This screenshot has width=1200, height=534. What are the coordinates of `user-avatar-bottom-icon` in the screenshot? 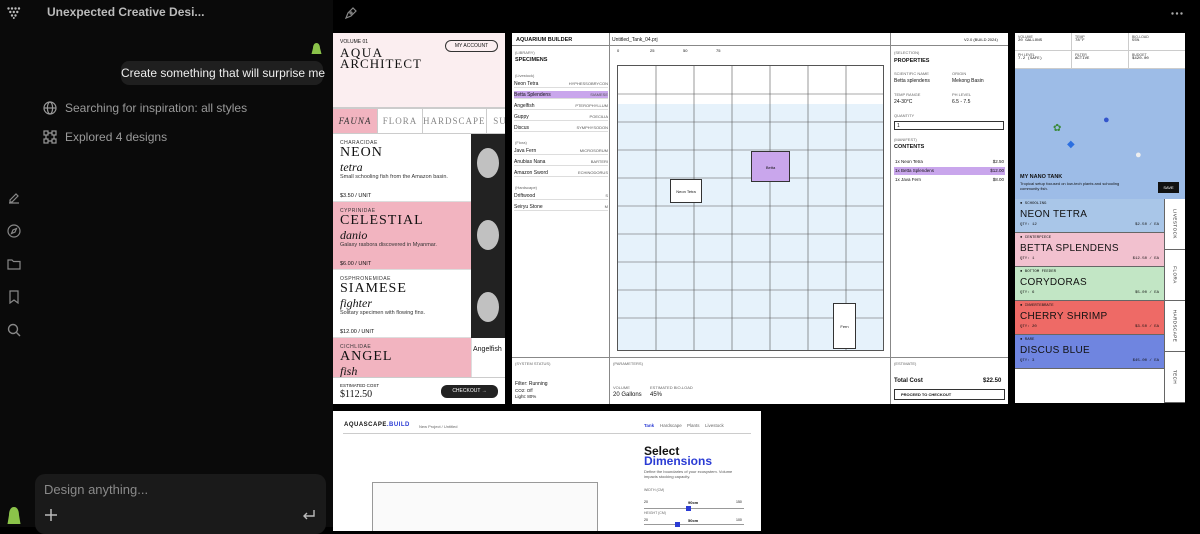 It's located at (14, 516).